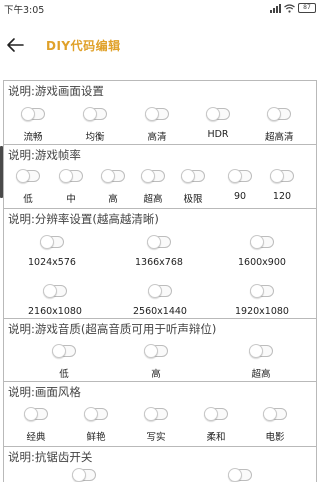  Describe the element at coordinates (193, 187) in the screenshot. I see `option-fps-extreme: 极限` at that location.